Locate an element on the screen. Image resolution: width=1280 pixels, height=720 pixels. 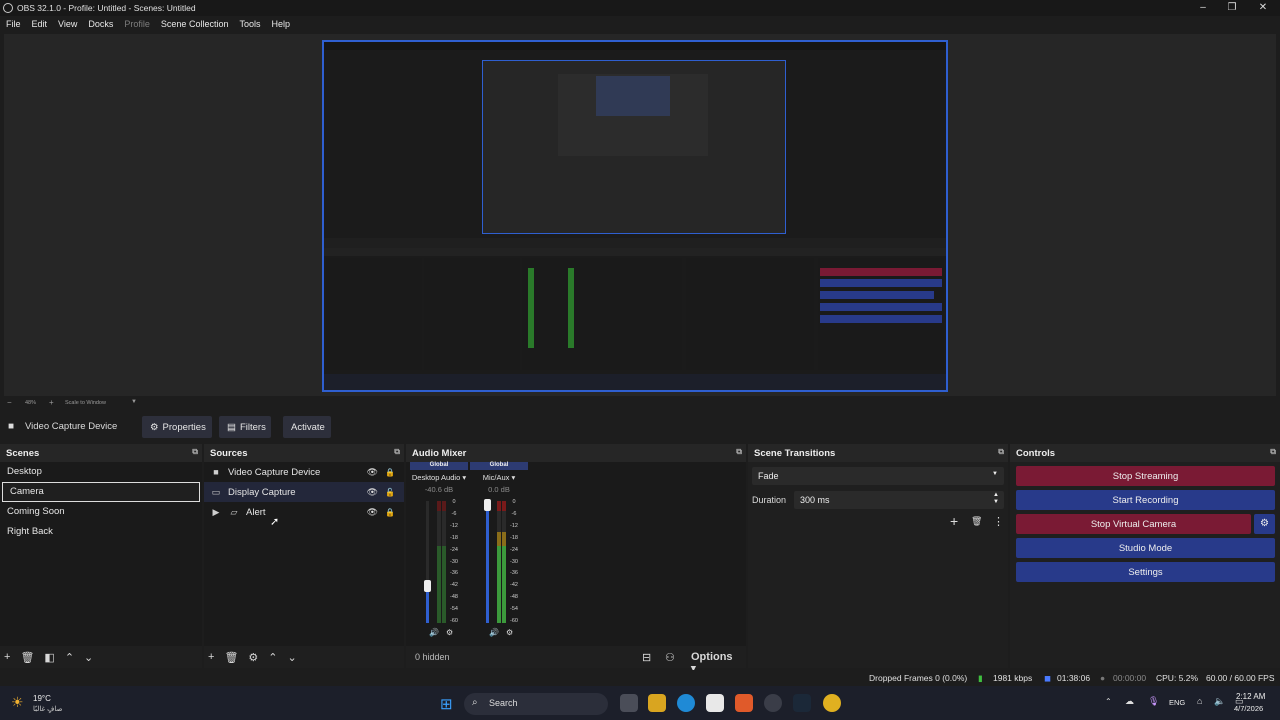
add-transition-icon: + is located at coordinates (954, 521).